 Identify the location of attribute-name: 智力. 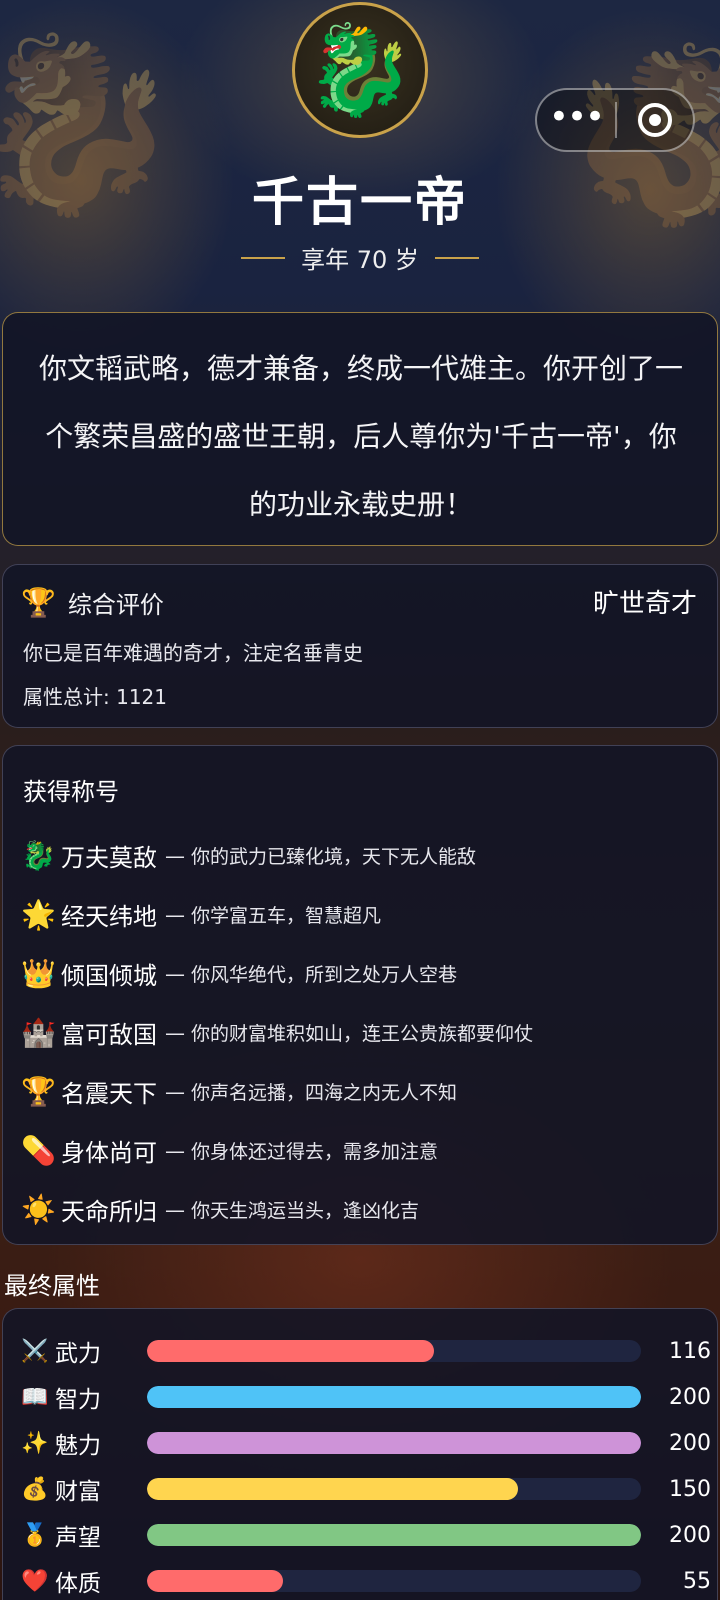
(78, 1400).